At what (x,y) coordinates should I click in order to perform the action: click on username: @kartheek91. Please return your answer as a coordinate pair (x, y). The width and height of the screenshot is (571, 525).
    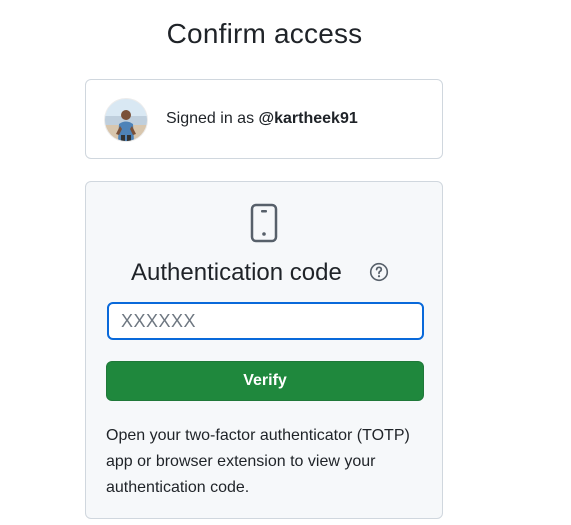
    Looking at the image, I should click on (308, 118).